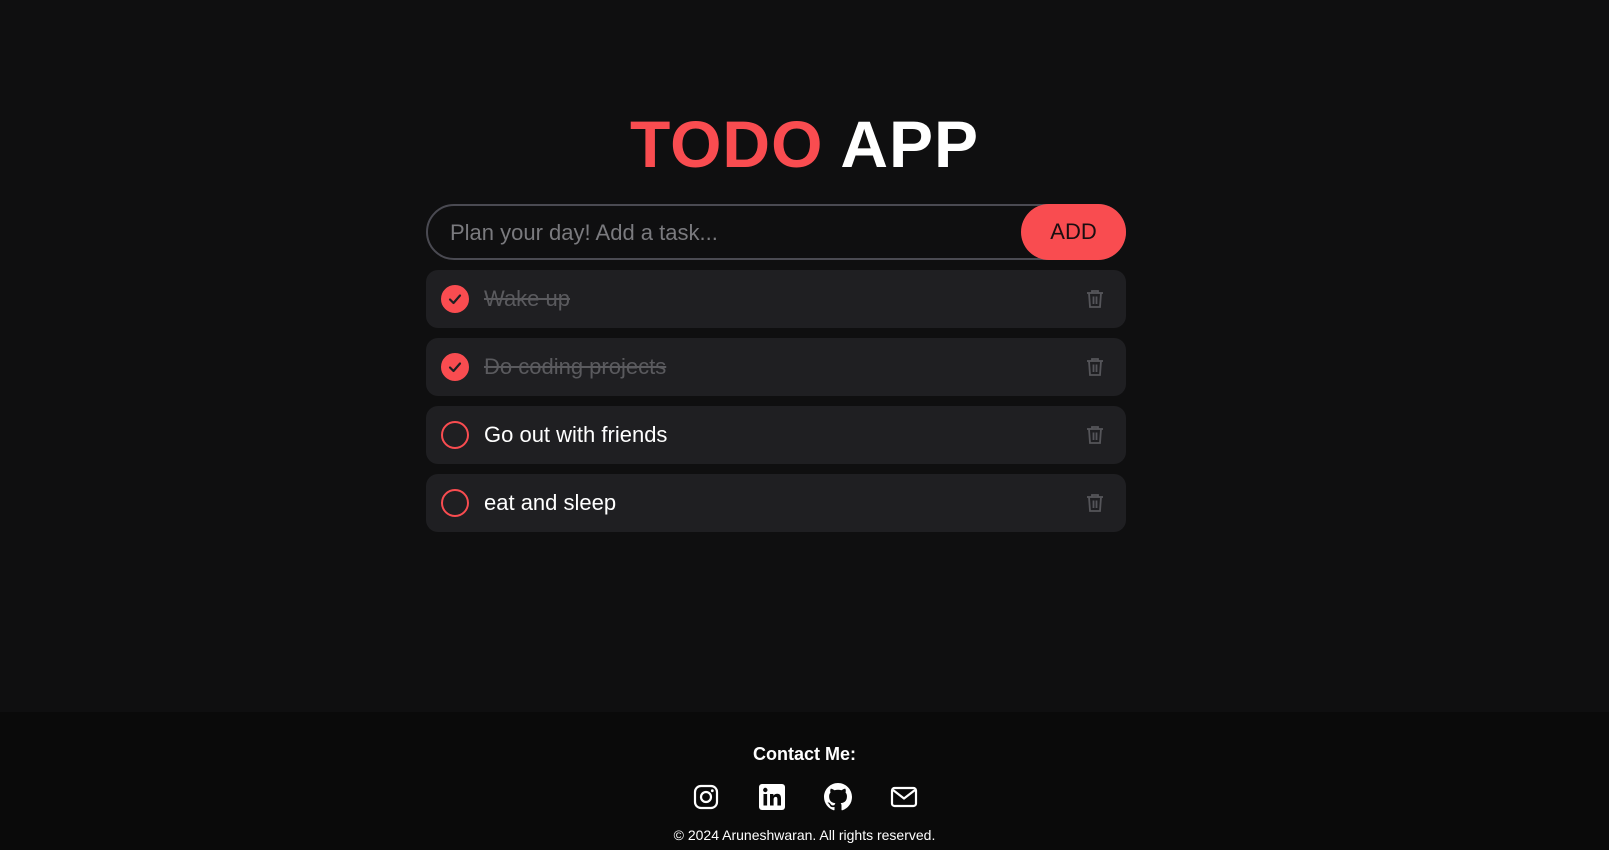  What do you see at coordinates (776, 435) in the screenshot?
I see `task-item: Go out with friends` at bounding box center [776, 435].